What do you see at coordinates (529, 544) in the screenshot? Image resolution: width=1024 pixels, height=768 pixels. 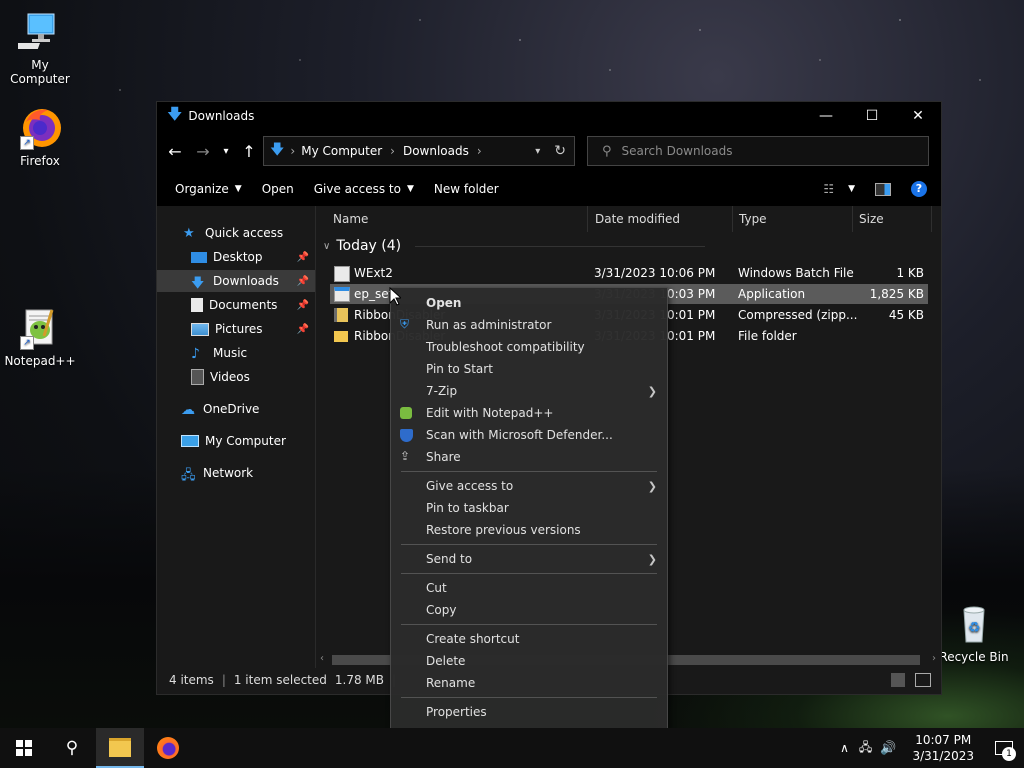 I see `menu-separator` at bounding box center [529, 544].